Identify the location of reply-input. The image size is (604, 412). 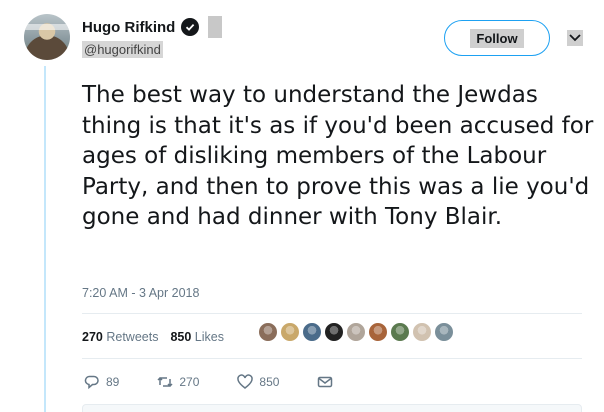
(332, 408).